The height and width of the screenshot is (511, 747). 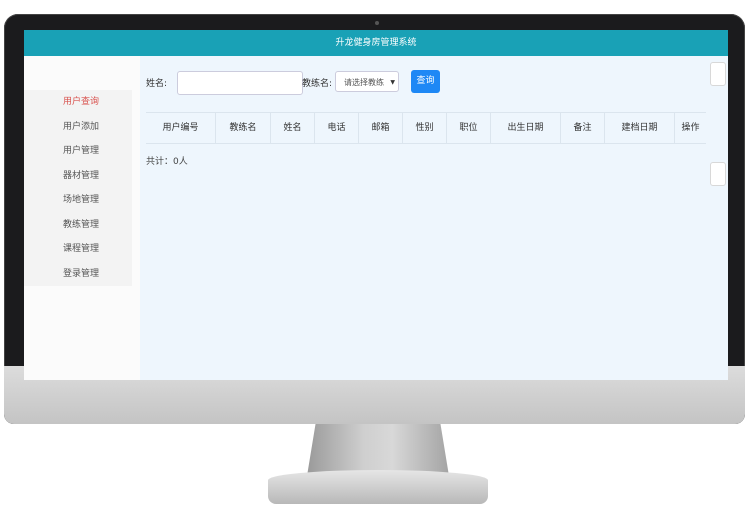 I want to click on sidebar-item-login-manage: 登录管理, so click(x=78, y=274).